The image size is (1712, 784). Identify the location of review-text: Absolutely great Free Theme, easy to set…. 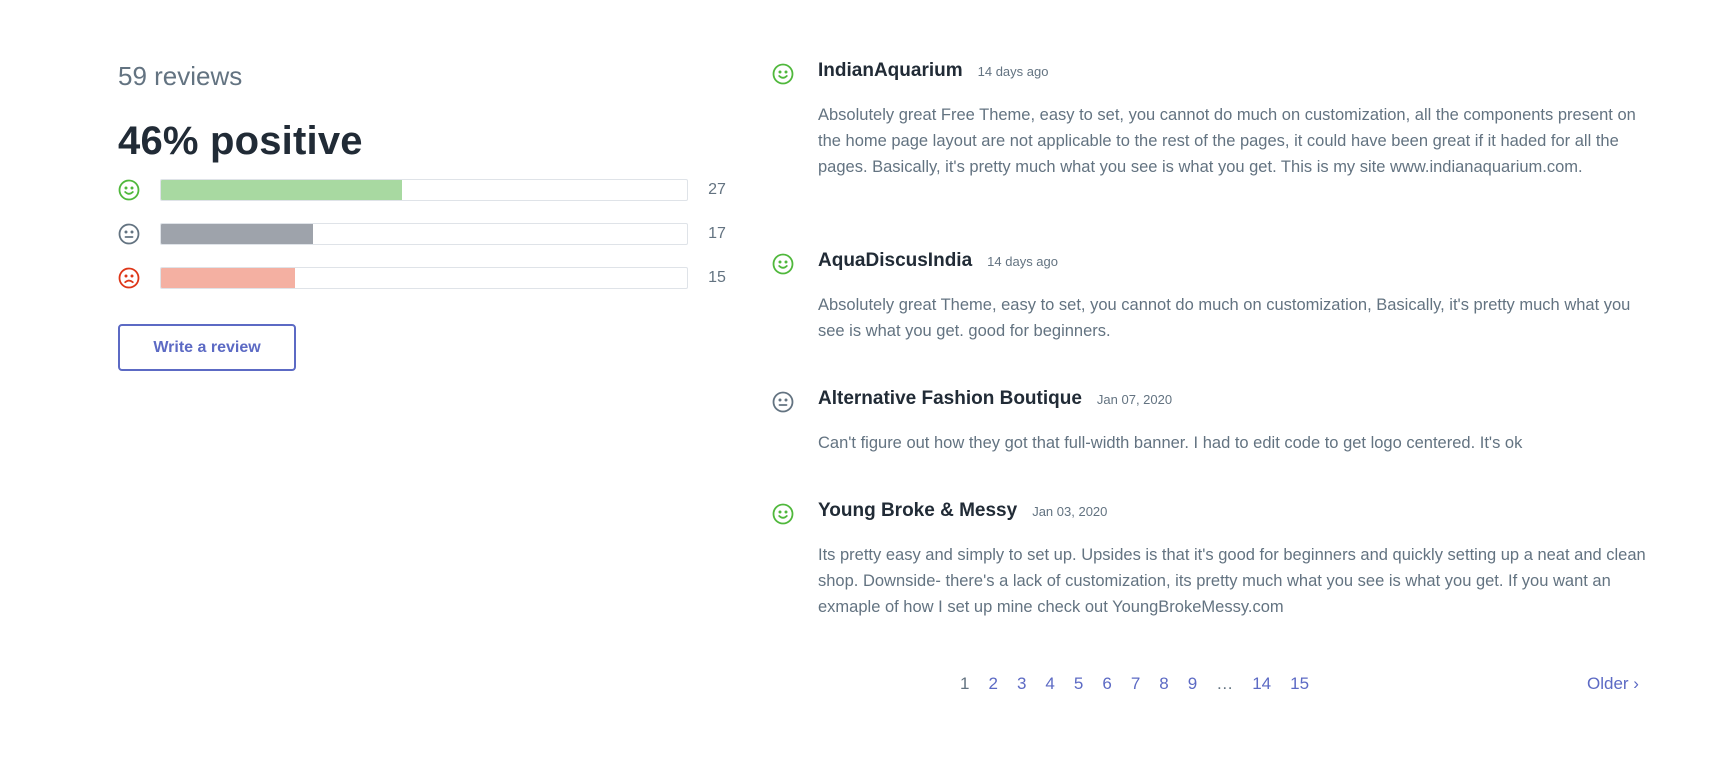
(1227, 141).